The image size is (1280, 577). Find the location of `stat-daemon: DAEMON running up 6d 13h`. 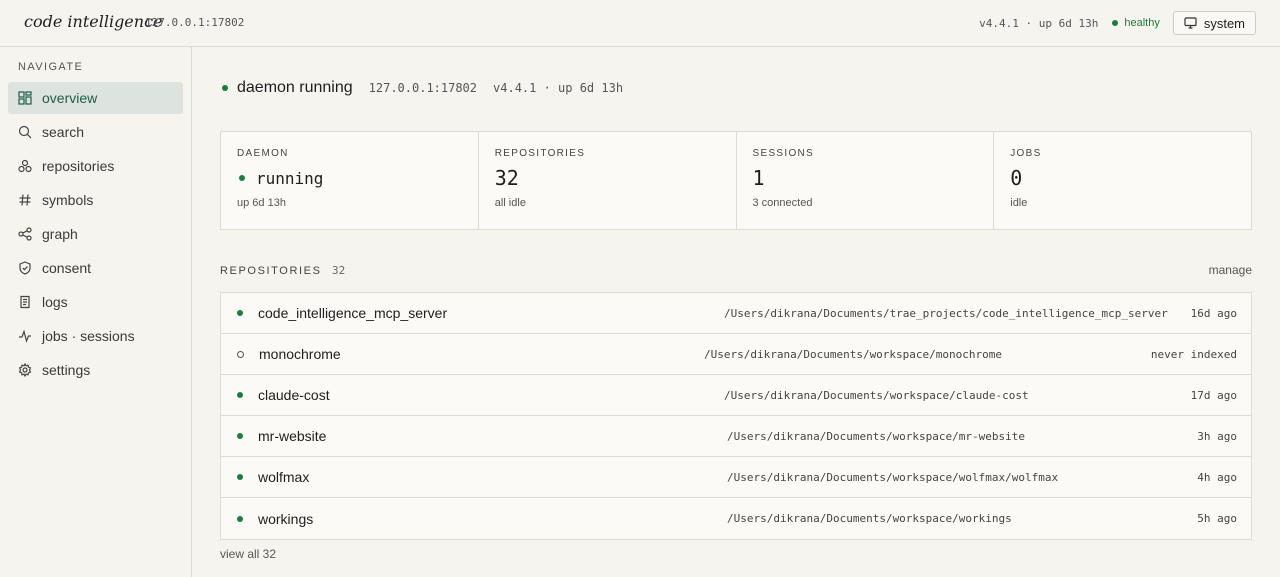

stat-daemon: DAEMON running up 6d 13h is located at coordinates (350, 180).